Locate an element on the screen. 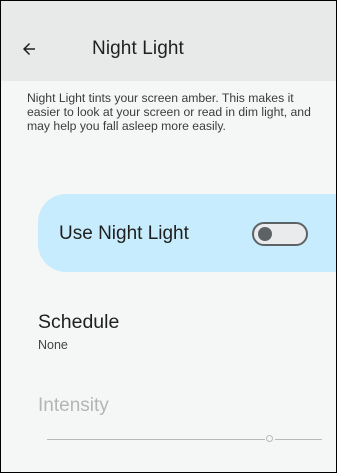 The image size is (337, 473). back-button is located at coordinates (29, 49).